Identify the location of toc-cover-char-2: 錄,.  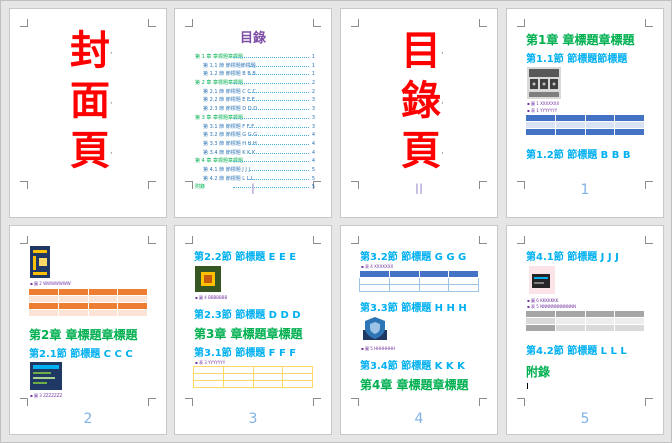
(422, 101).